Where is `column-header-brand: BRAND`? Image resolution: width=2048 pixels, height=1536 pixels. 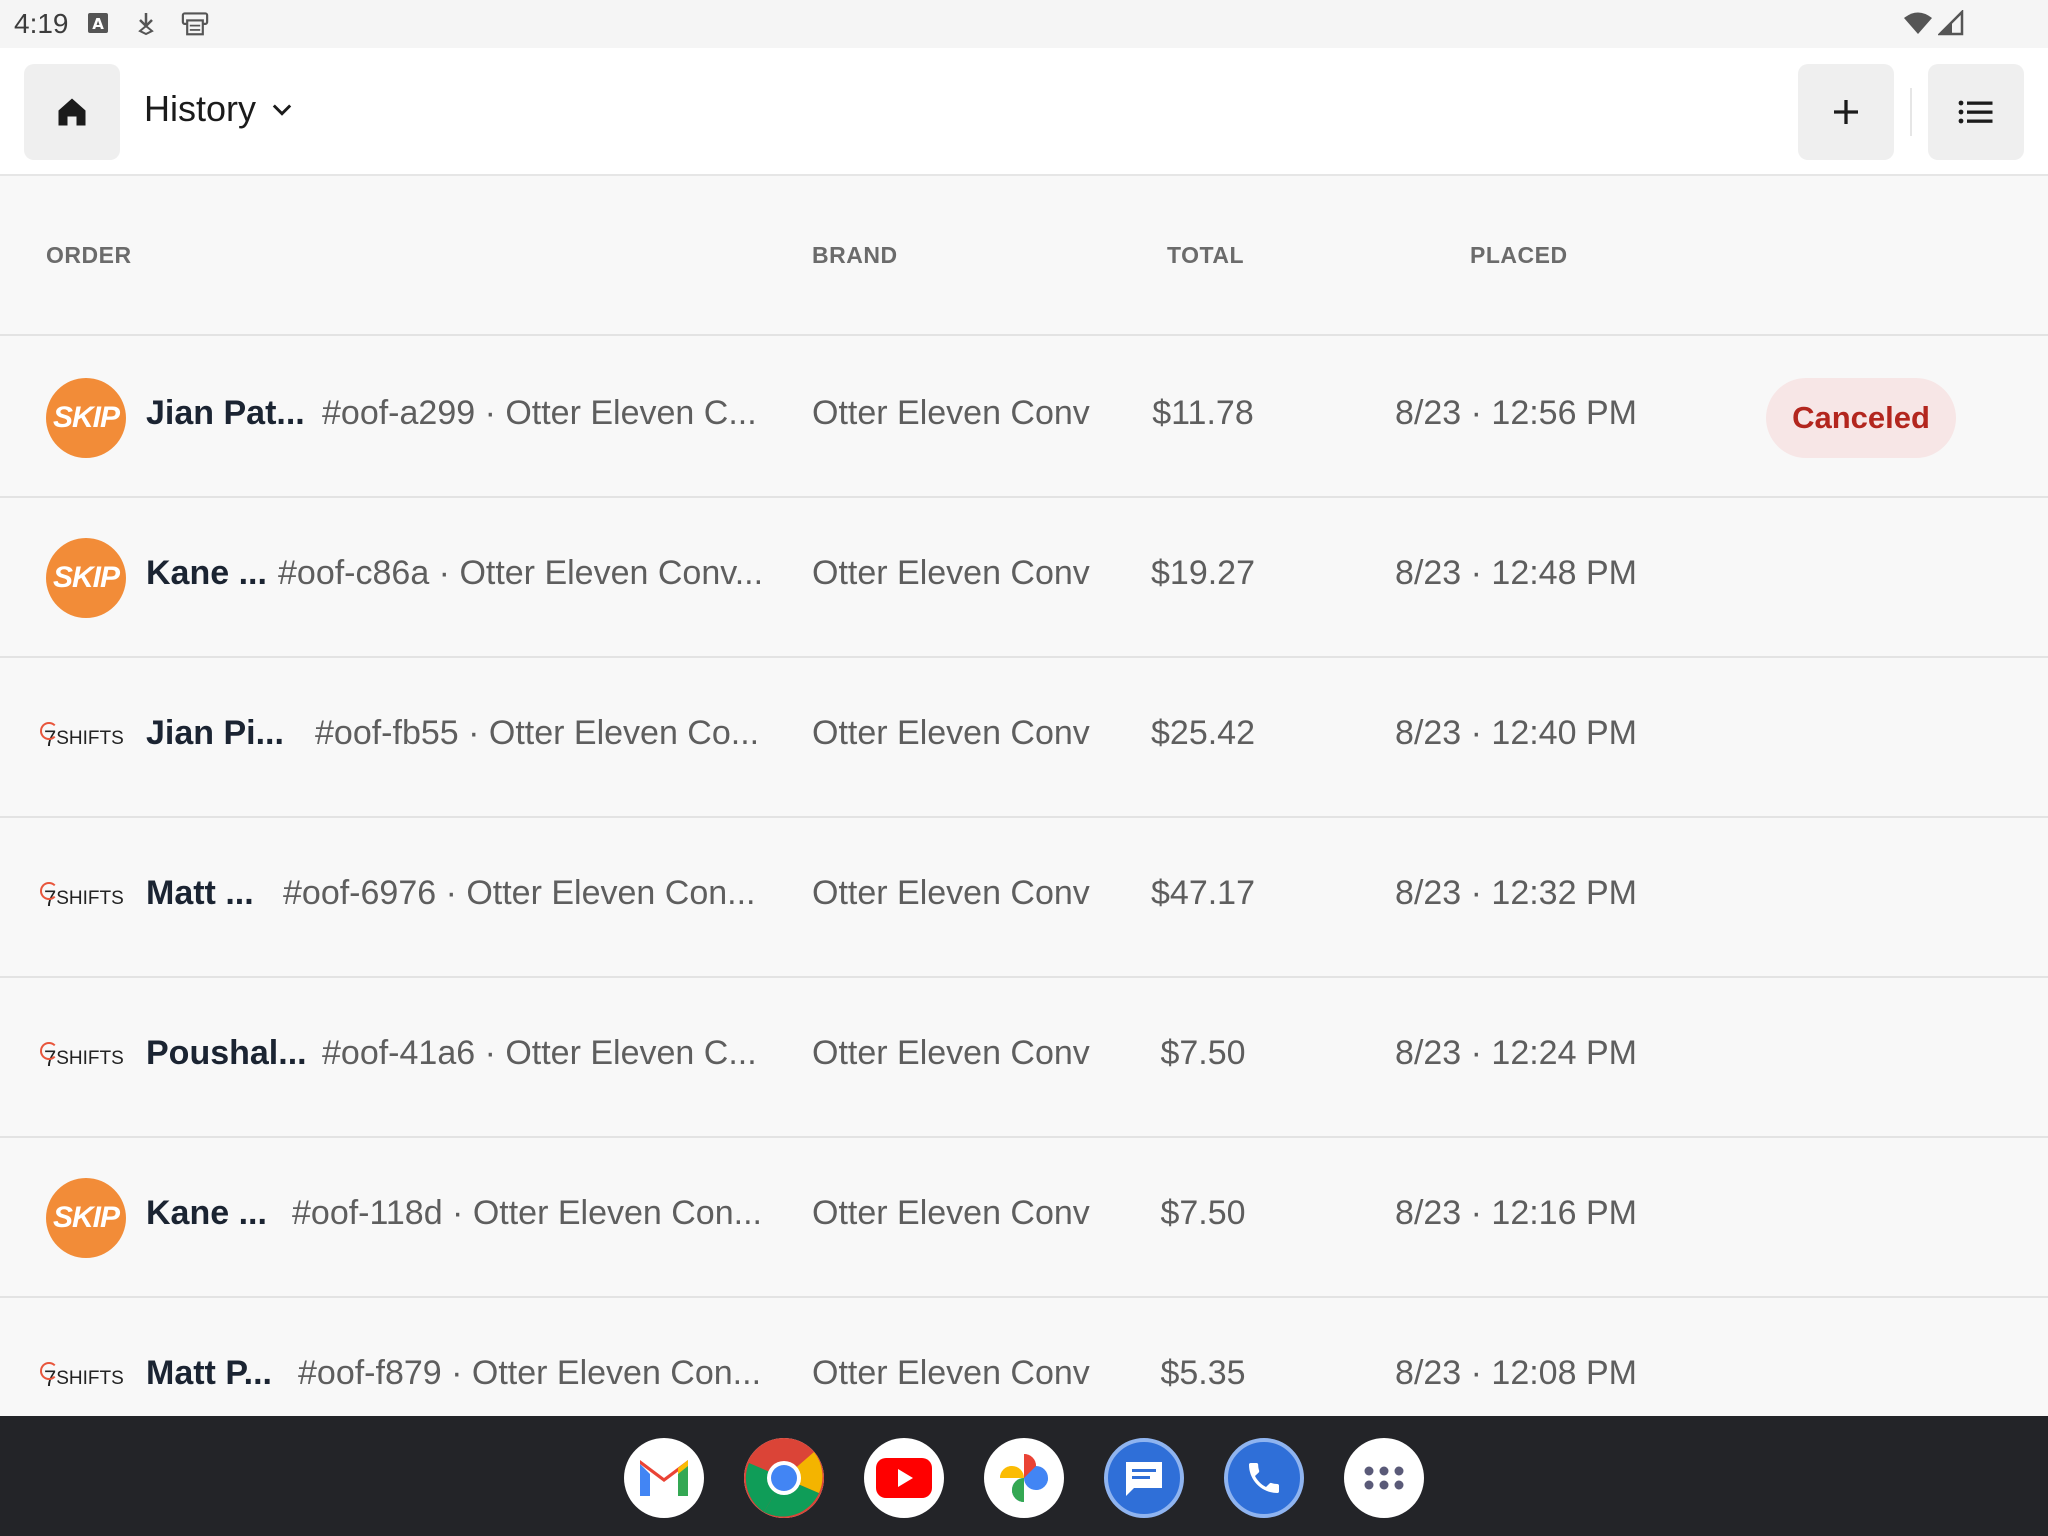
column-header-brand: BRAND is located at coordinates (855, 255).